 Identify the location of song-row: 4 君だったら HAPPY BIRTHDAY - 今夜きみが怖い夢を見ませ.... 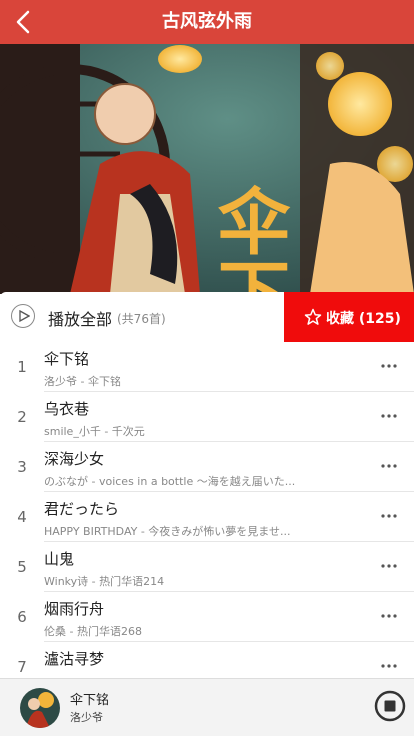
(207, 517).